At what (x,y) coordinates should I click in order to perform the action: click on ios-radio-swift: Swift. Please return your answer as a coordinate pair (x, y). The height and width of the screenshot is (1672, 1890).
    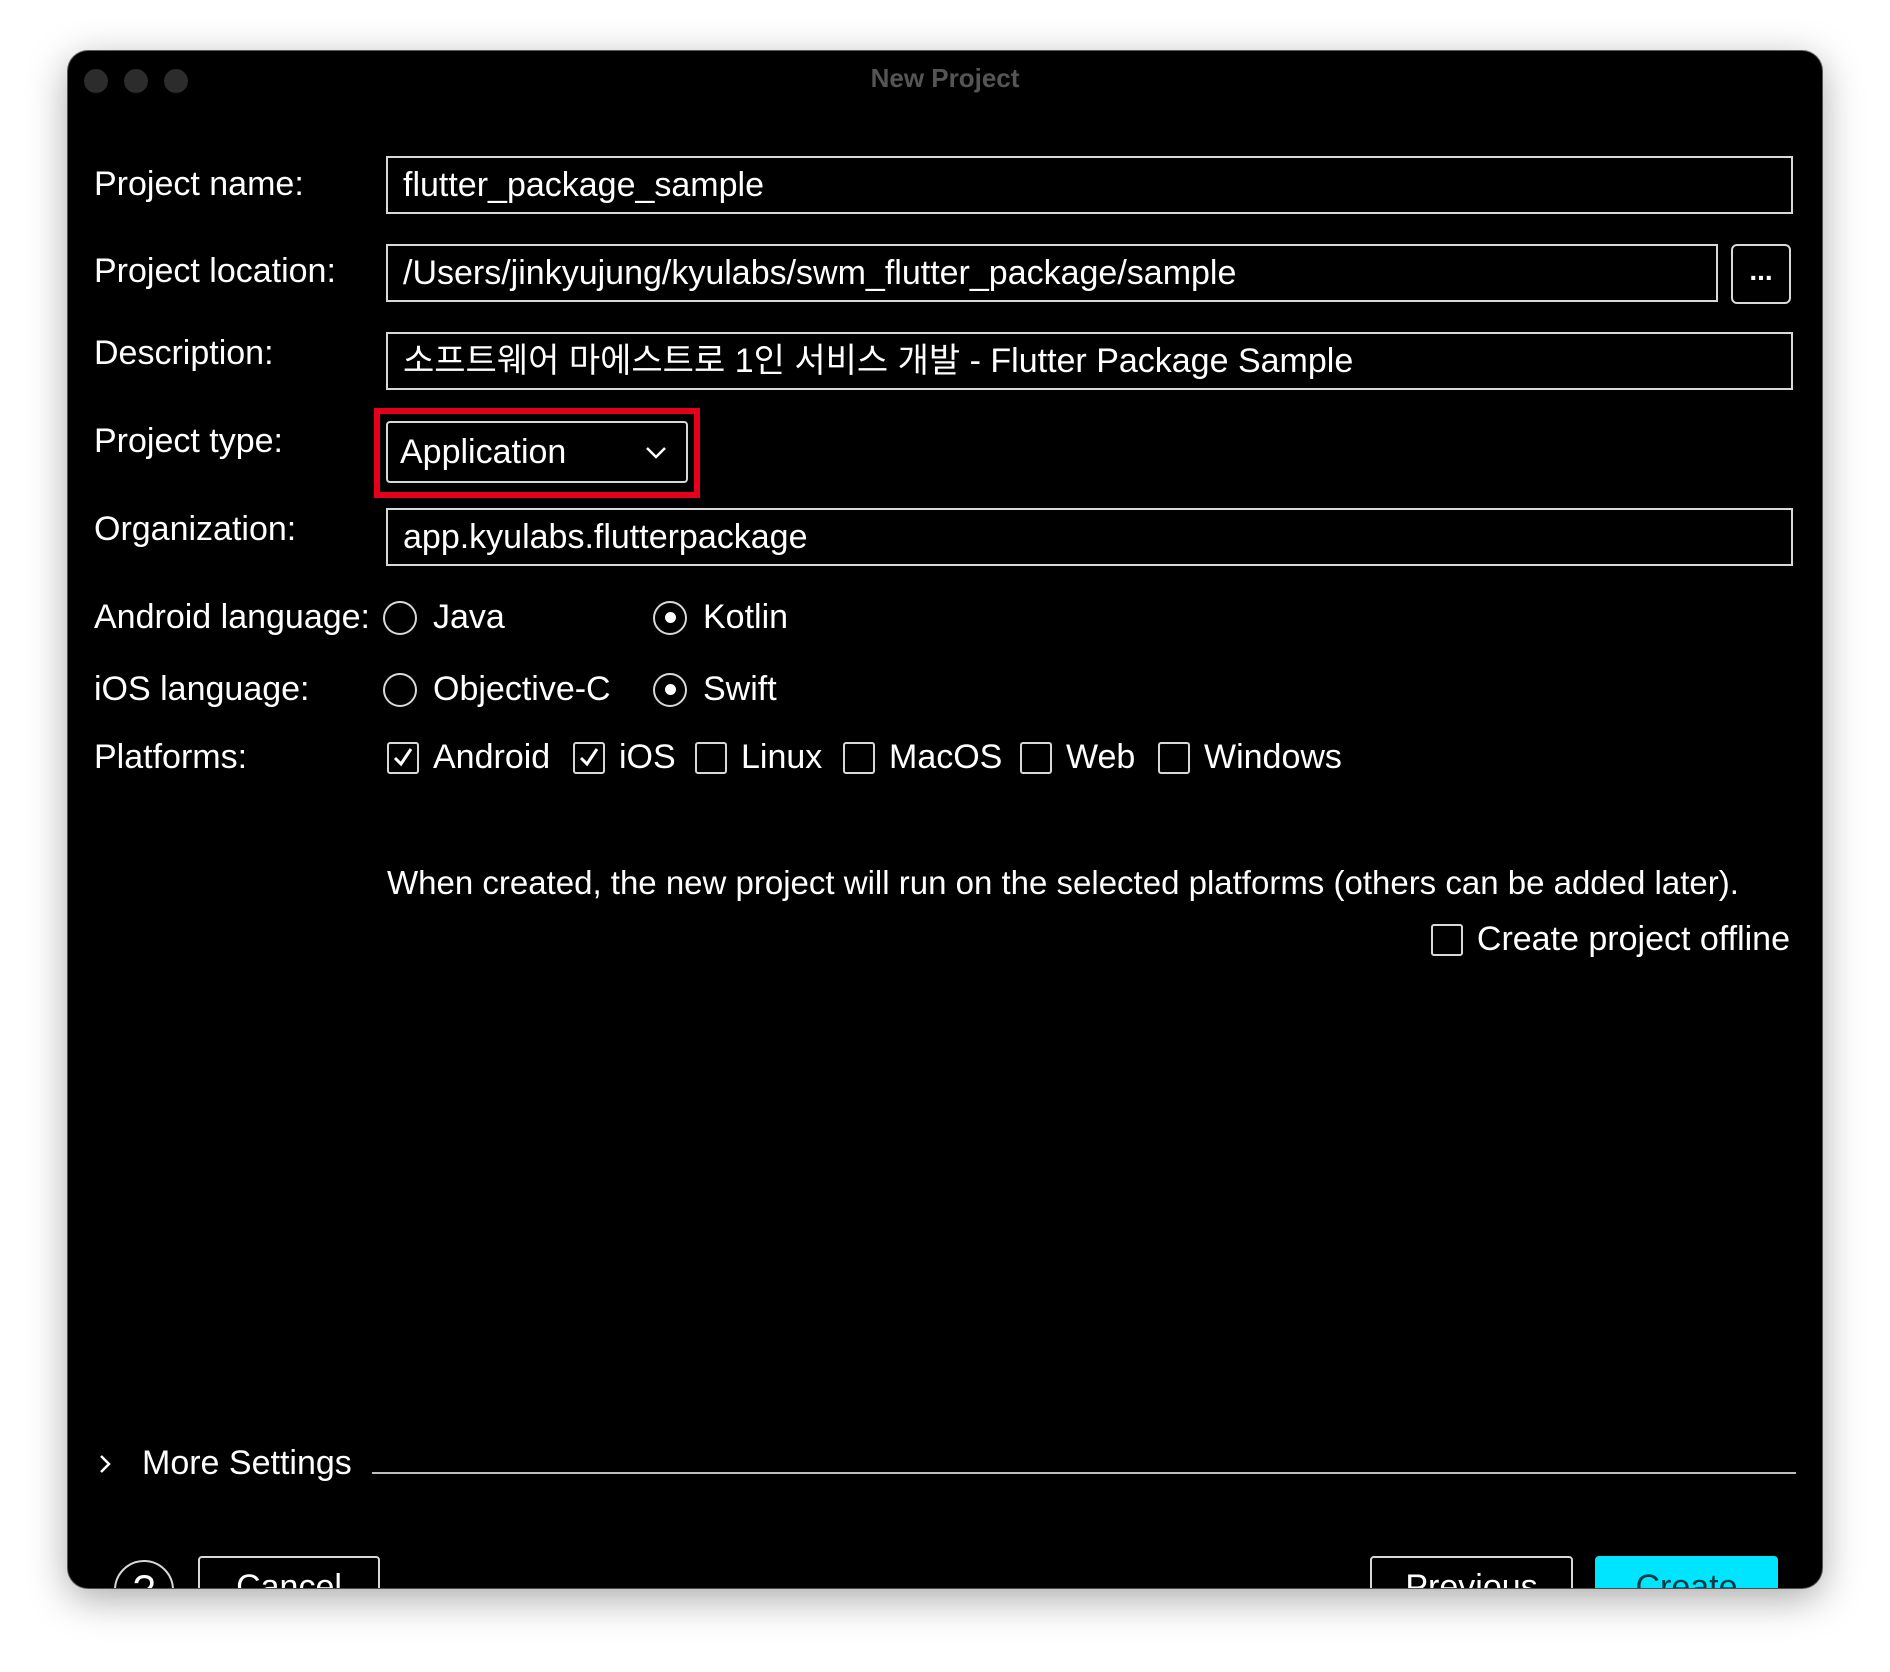
    Looking at the image, I should click on (715, 689).